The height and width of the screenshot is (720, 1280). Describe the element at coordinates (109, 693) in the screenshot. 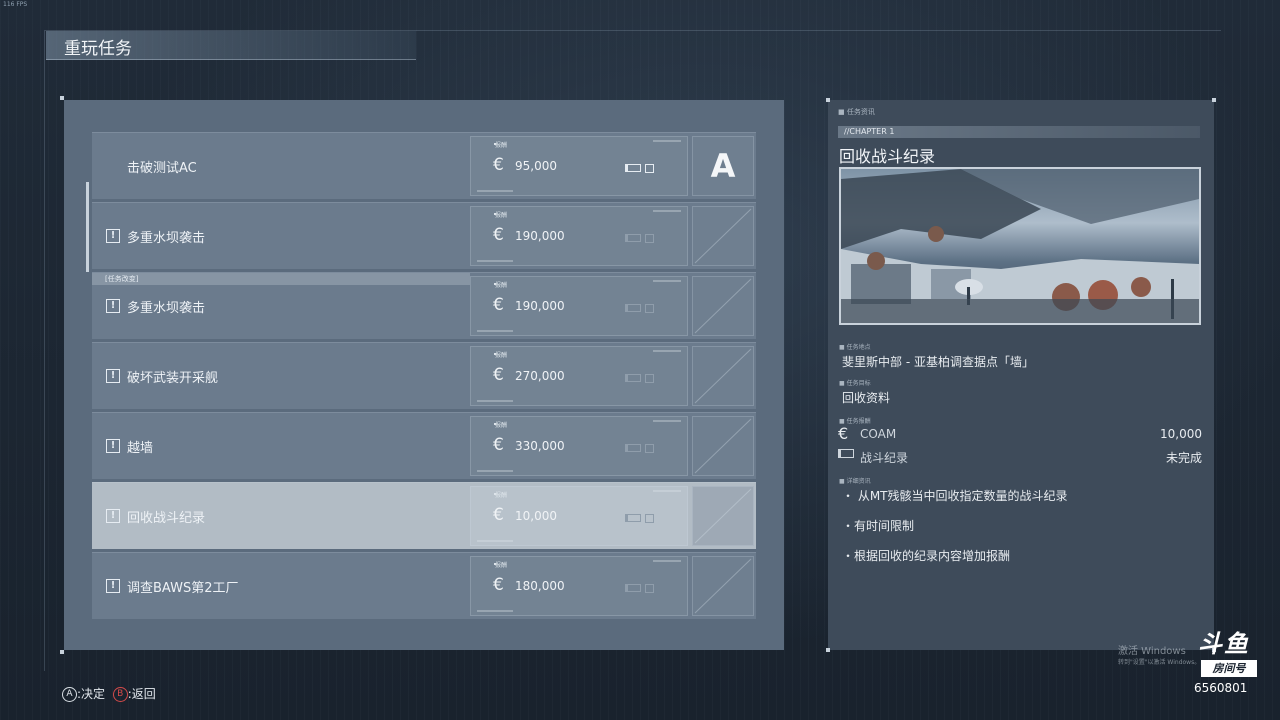

I see `button-hints: A:决定 B:返回` at that location.